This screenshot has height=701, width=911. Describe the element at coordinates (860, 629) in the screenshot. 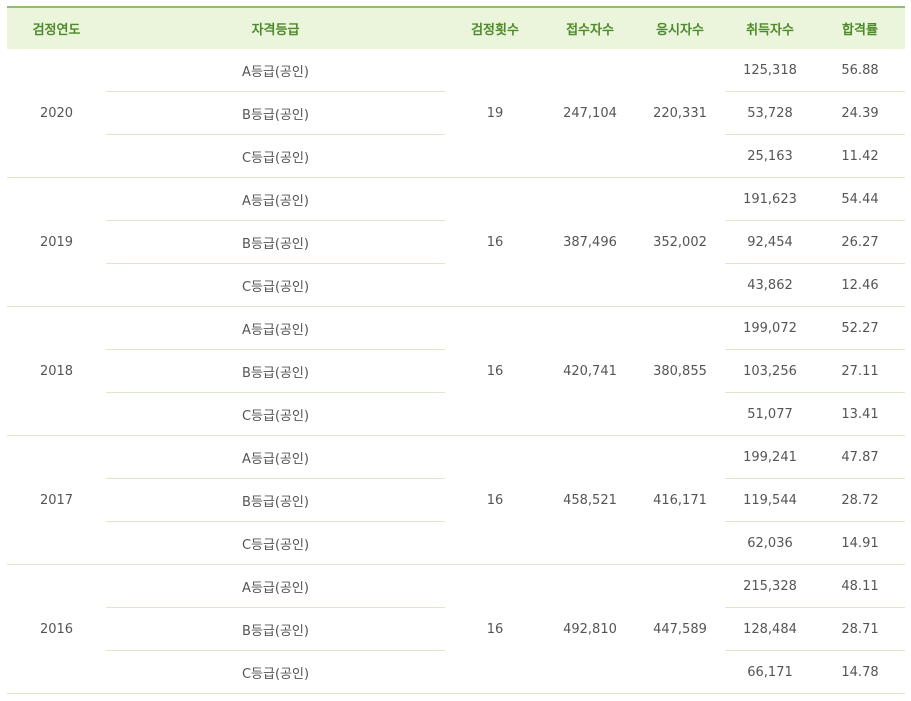

I see `pass-rate-cell: 28.71` at that location.